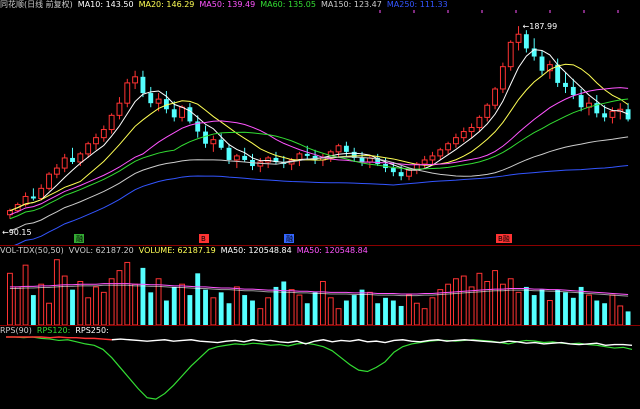 This screenshot has height=409, width=640. What do you see at coordinates (17, 232) in the screenshot?
I see `low-price-label: ←90.15` at bounding box center [17, 232].